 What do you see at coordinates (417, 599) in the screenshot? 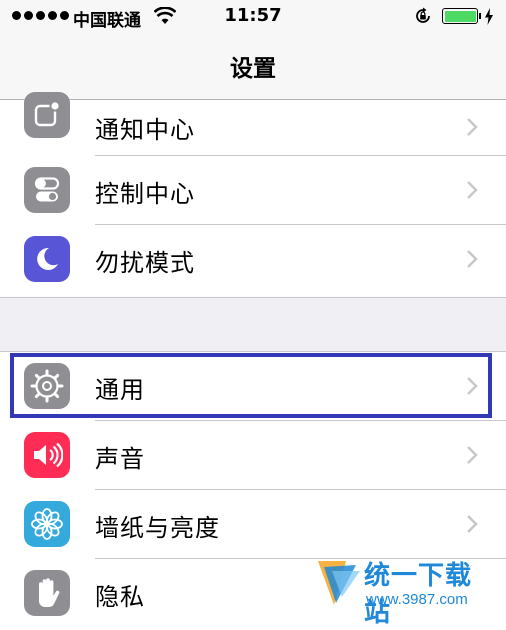
I see `watermark-url: www.3987.com` at bounding box center [417, 599].